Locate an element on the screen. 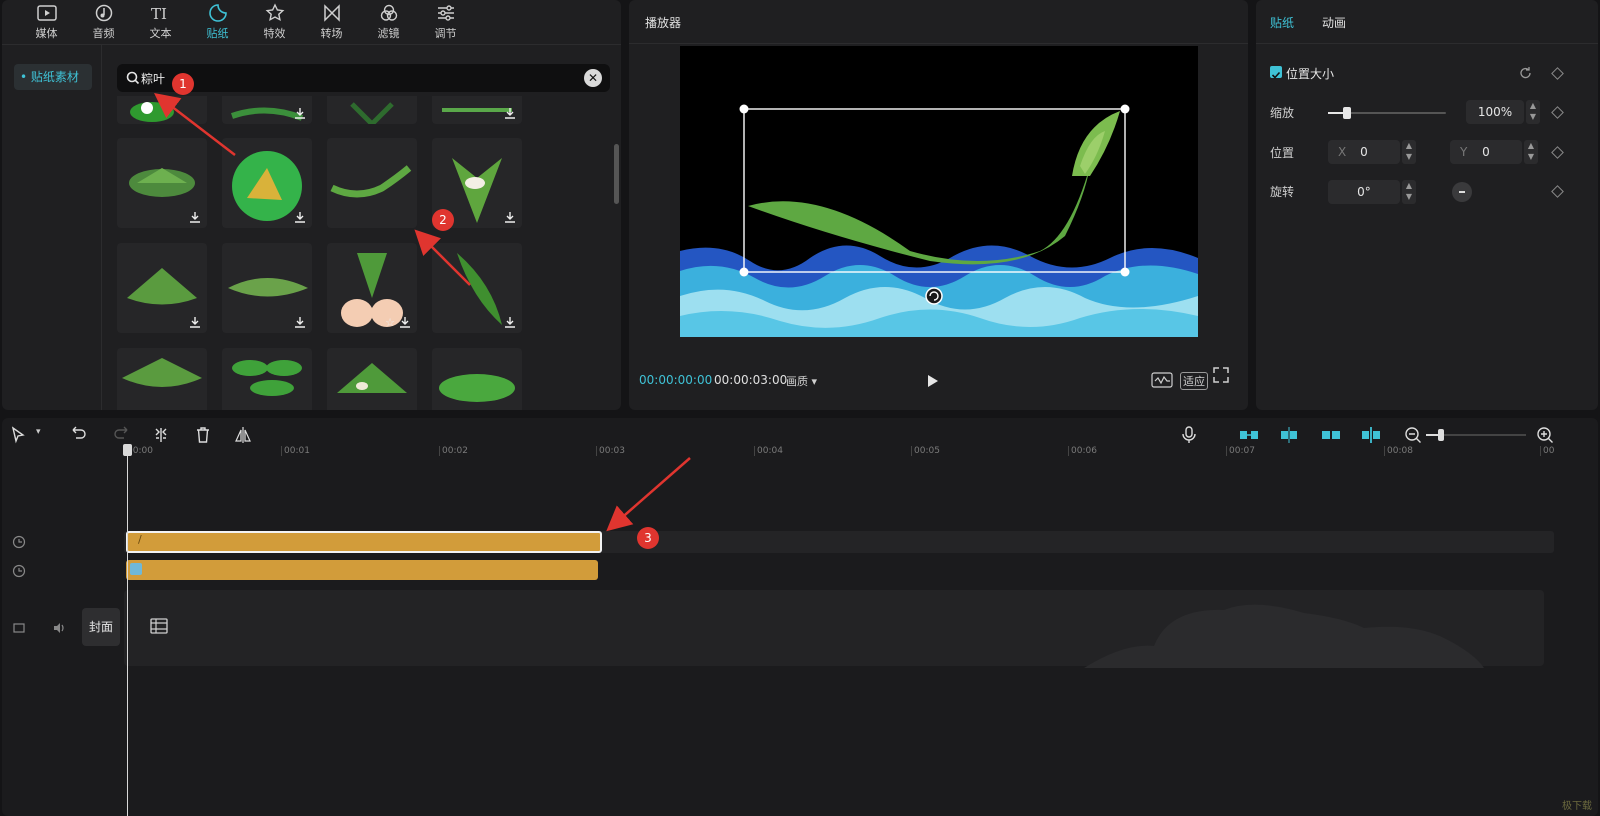  scale-stepper: ▲ ▼ is located at coordinates (1533, 112).